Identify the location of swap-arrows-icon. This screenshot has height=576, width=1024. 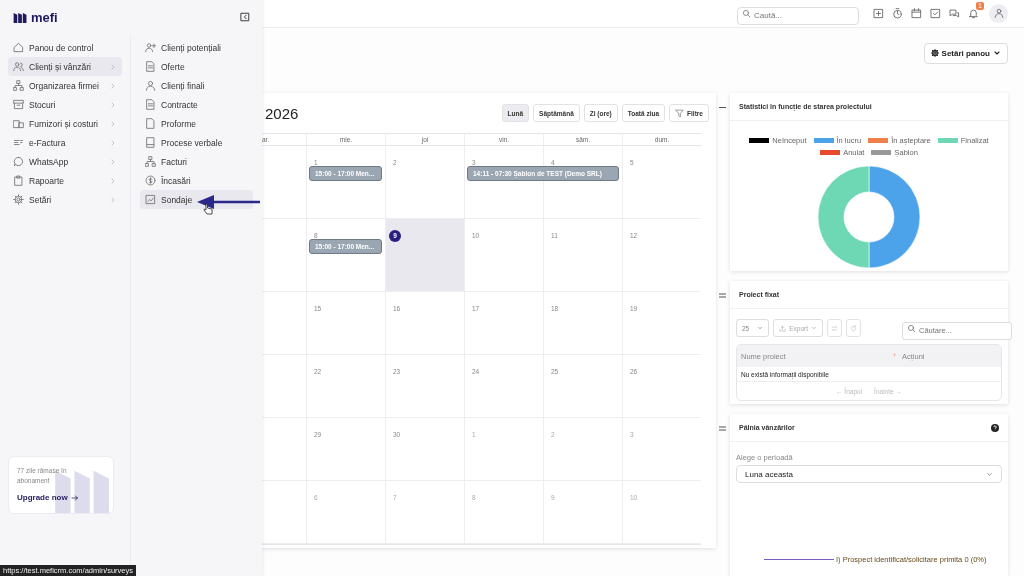
(835, 328).